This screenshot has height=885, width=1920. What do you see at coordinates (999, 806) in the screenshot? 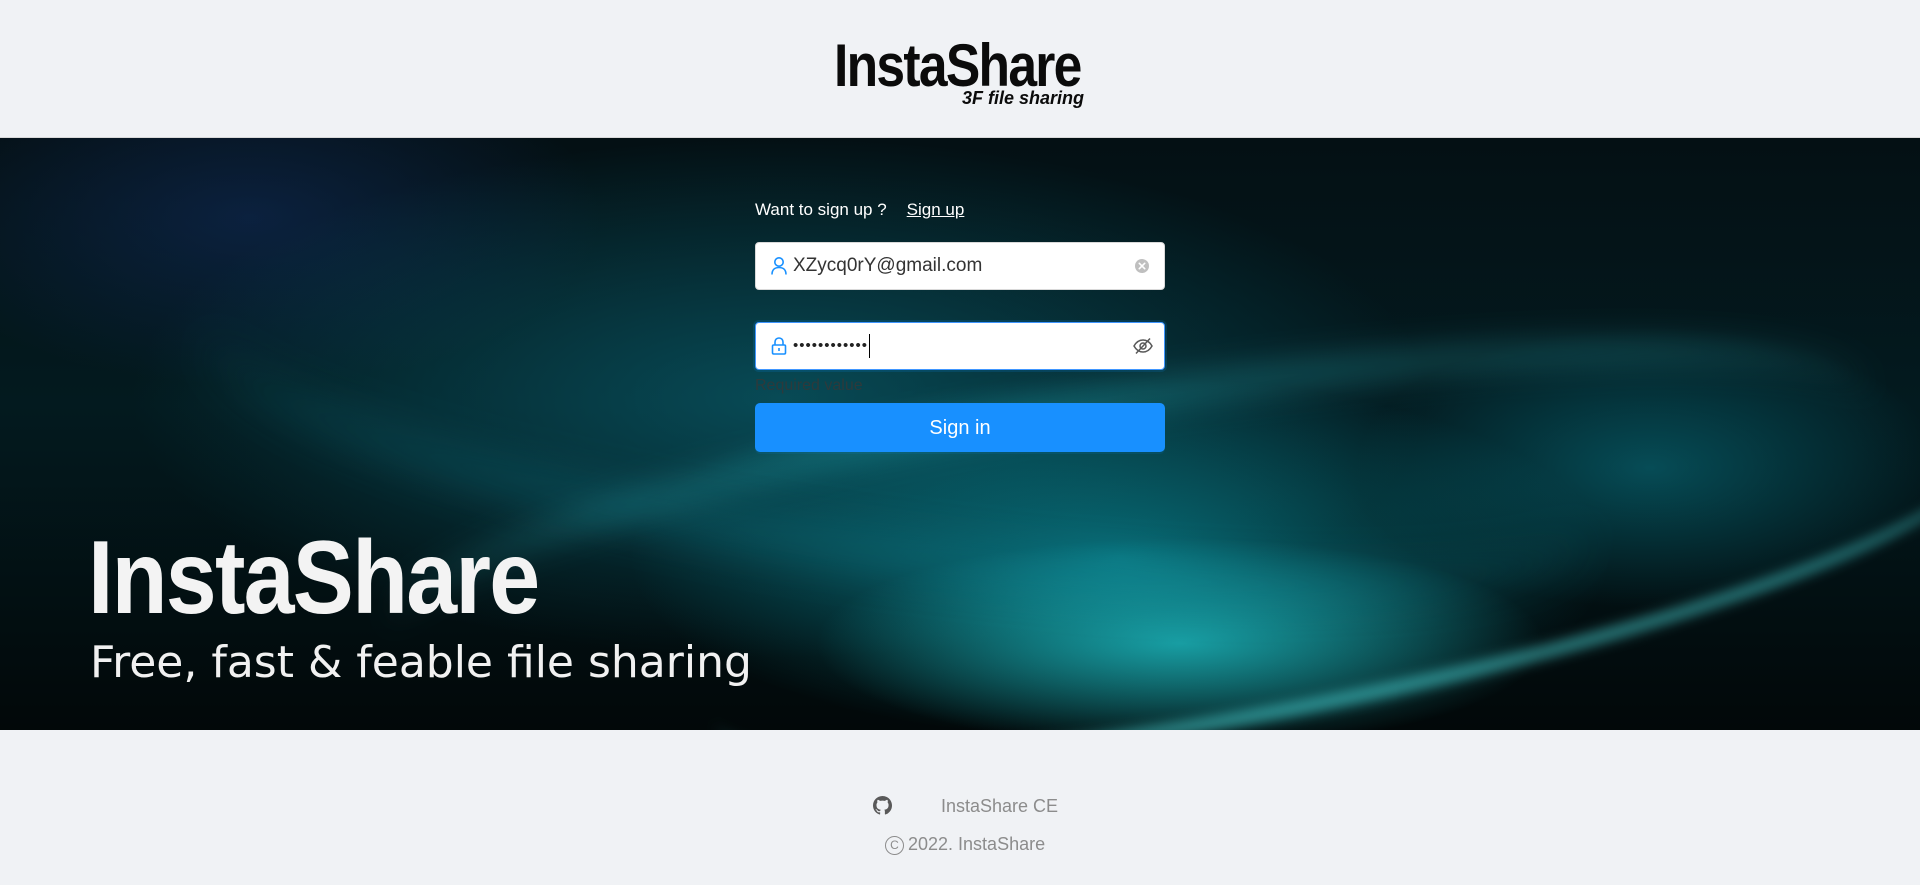
I see `footer-project-link: InstaShare CE` at bounding box center [999, 806].